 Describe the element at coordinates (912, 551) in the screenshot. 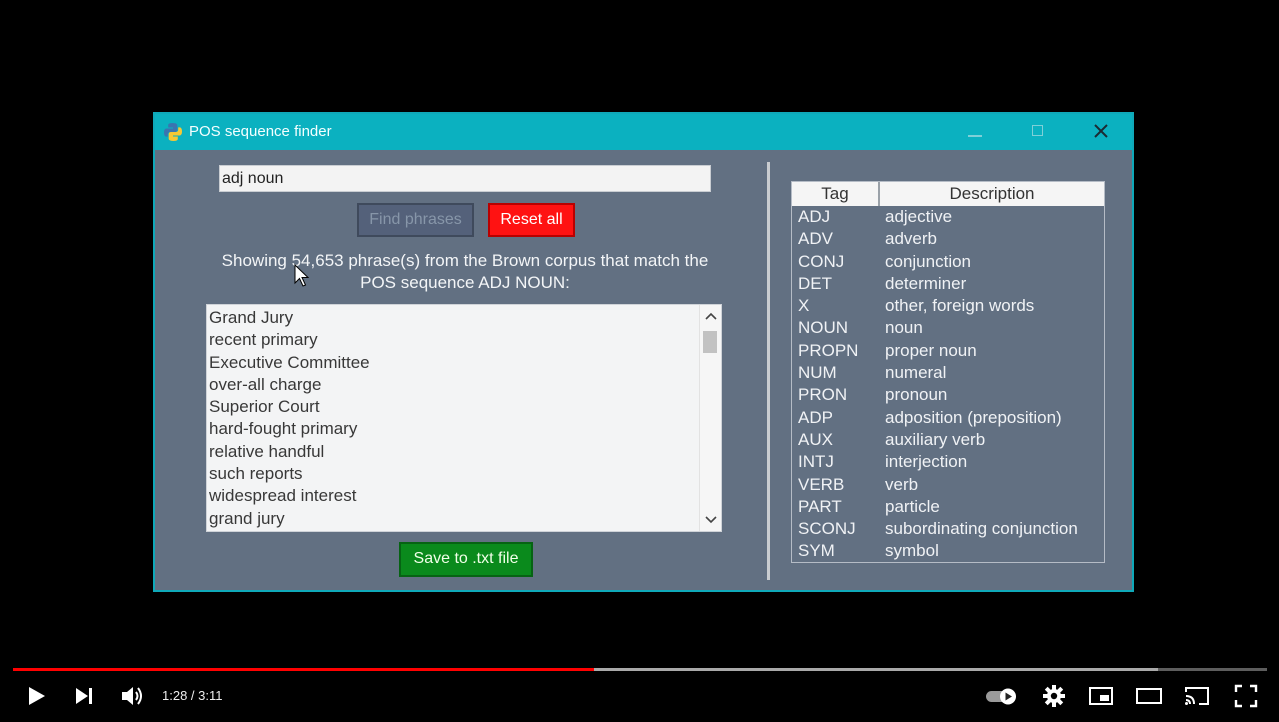

I see `tag-description: symbol` at that location.